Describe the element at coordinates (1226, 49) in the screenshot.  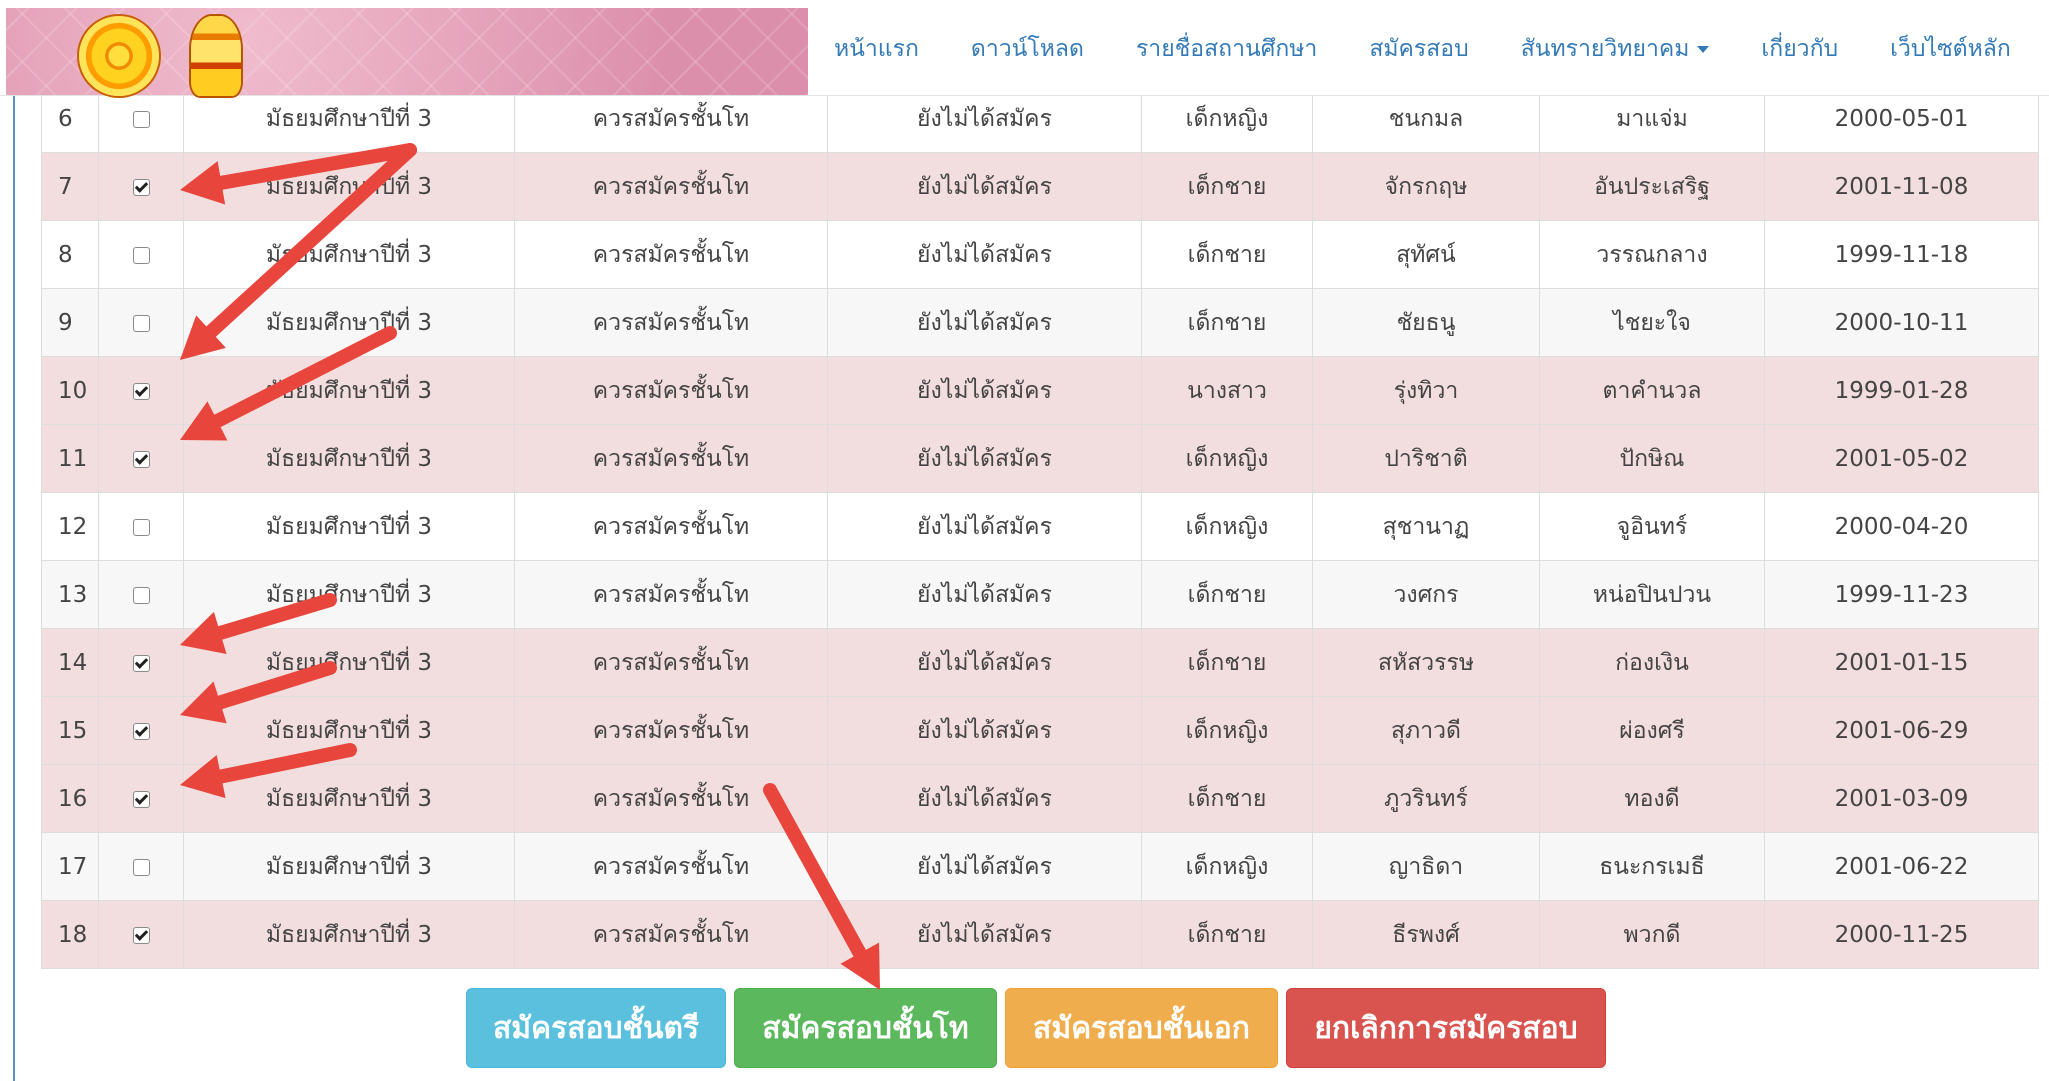
I see `nav-item-2: รายชื่อสถานศึกษา` at that location.